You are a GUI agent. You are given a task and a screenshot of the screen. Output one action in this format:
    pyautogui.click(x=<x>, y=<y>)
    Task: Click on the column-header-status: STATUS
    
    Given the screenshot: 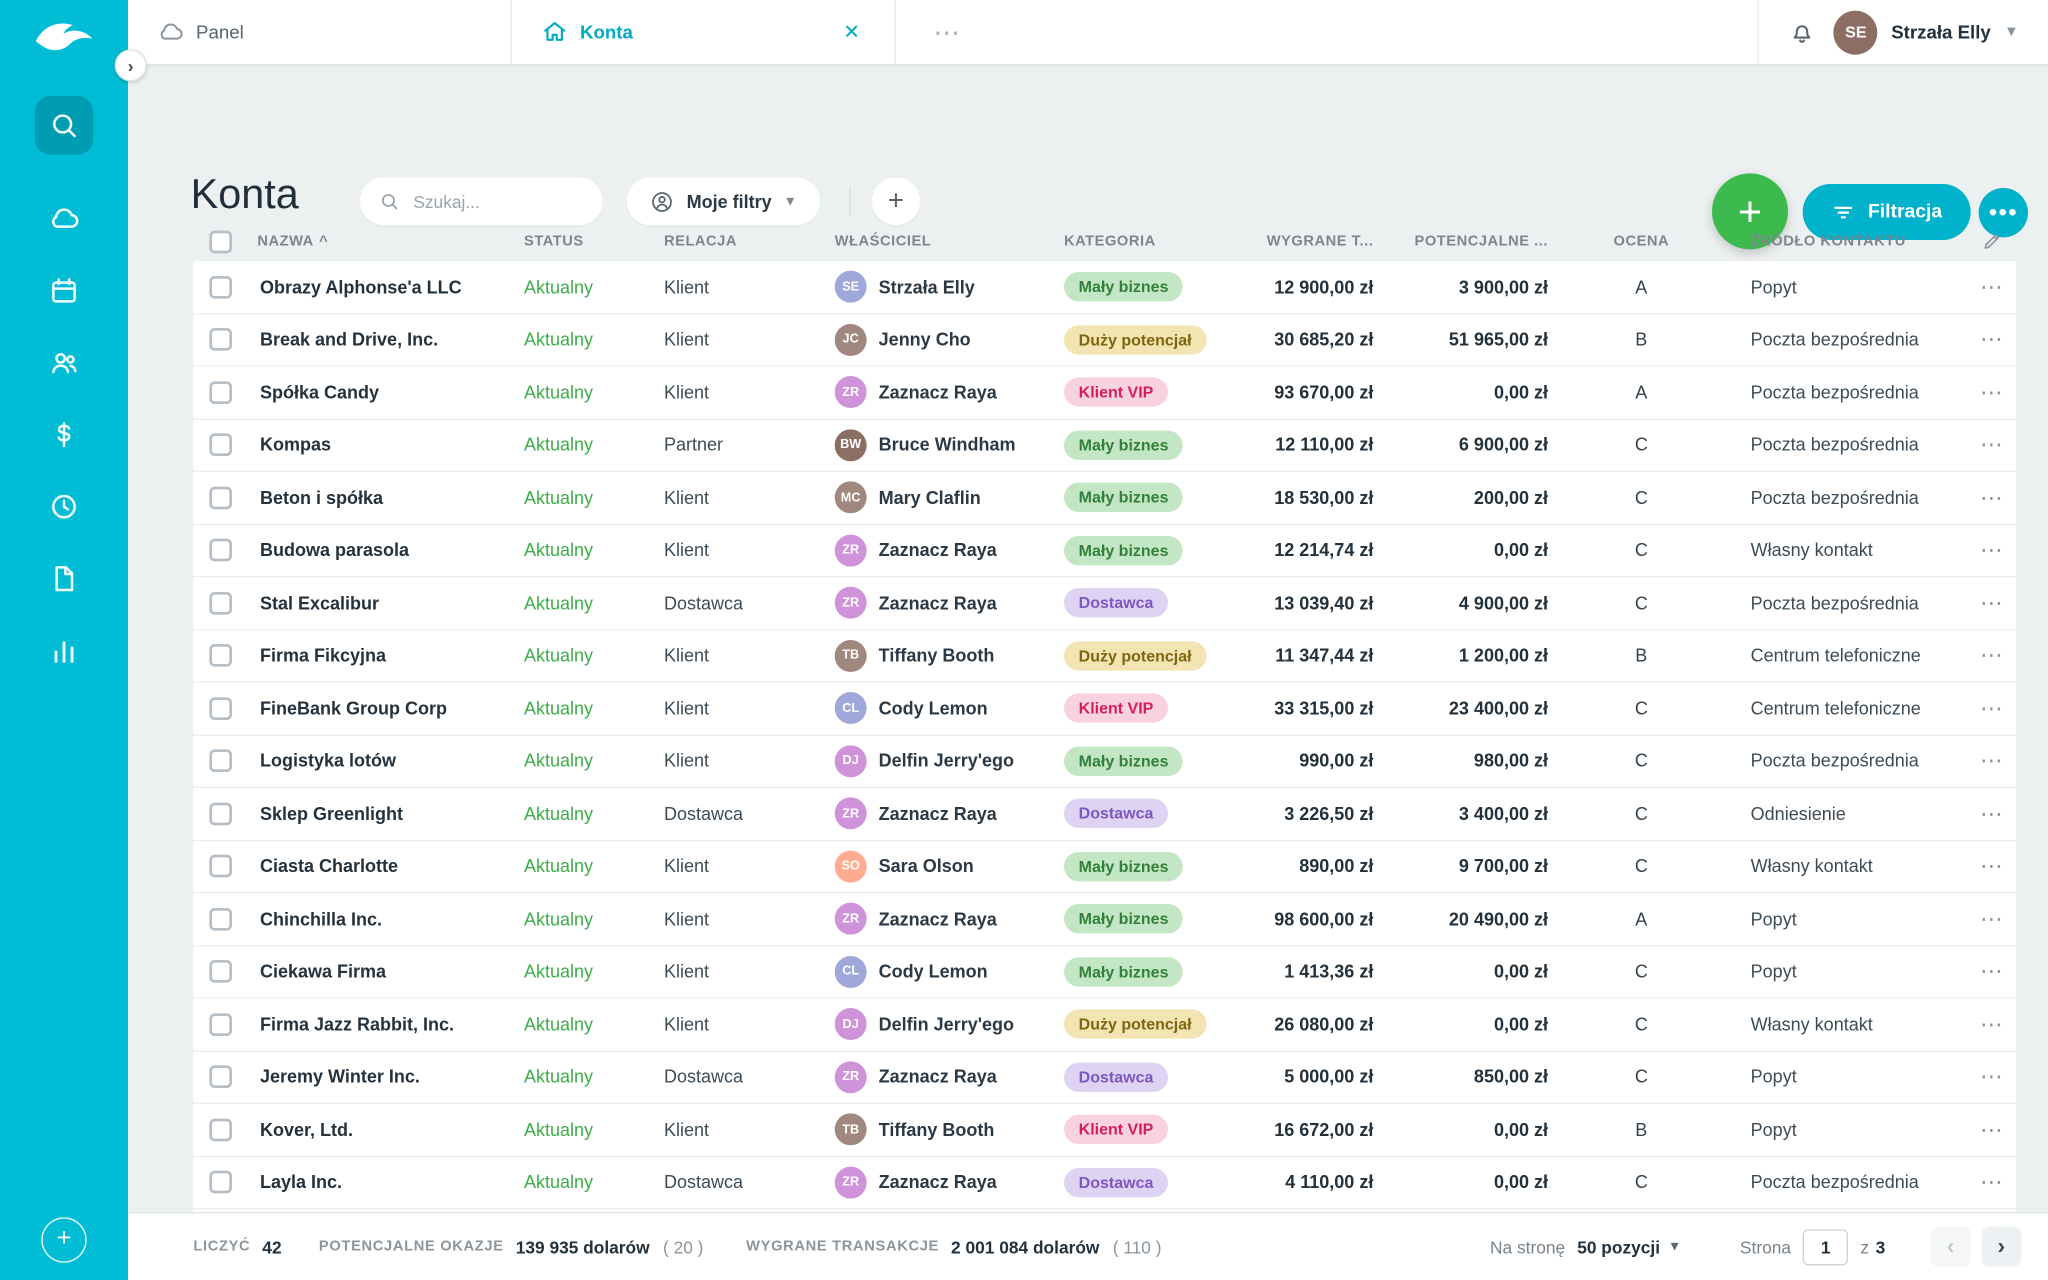 What is the action you would take?
    pyautogui.click(x=594, y=241)
    